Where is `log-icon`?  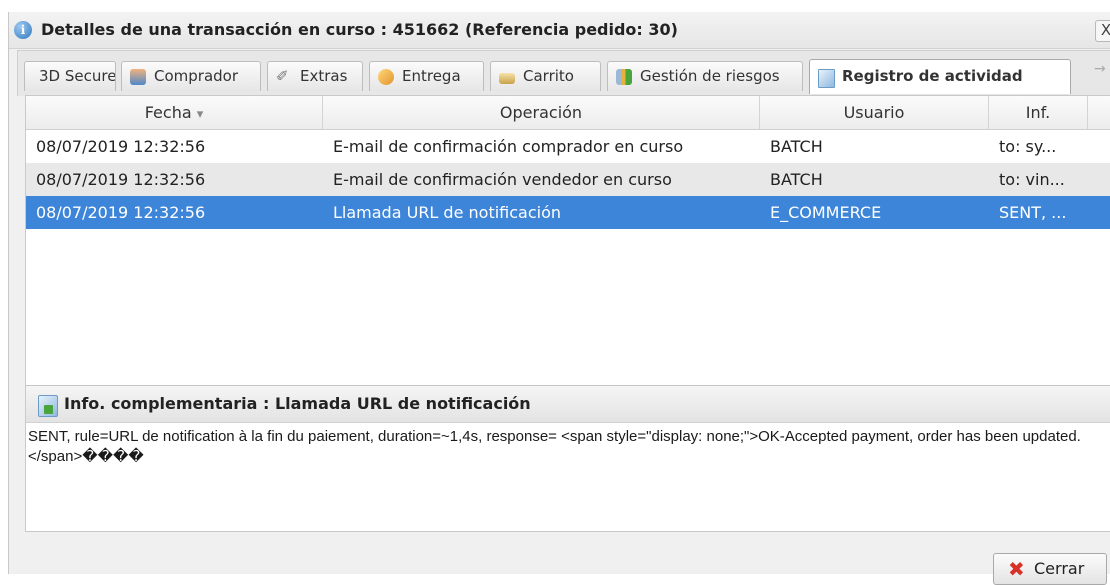 log-icon is located at coordinates (826, 78).